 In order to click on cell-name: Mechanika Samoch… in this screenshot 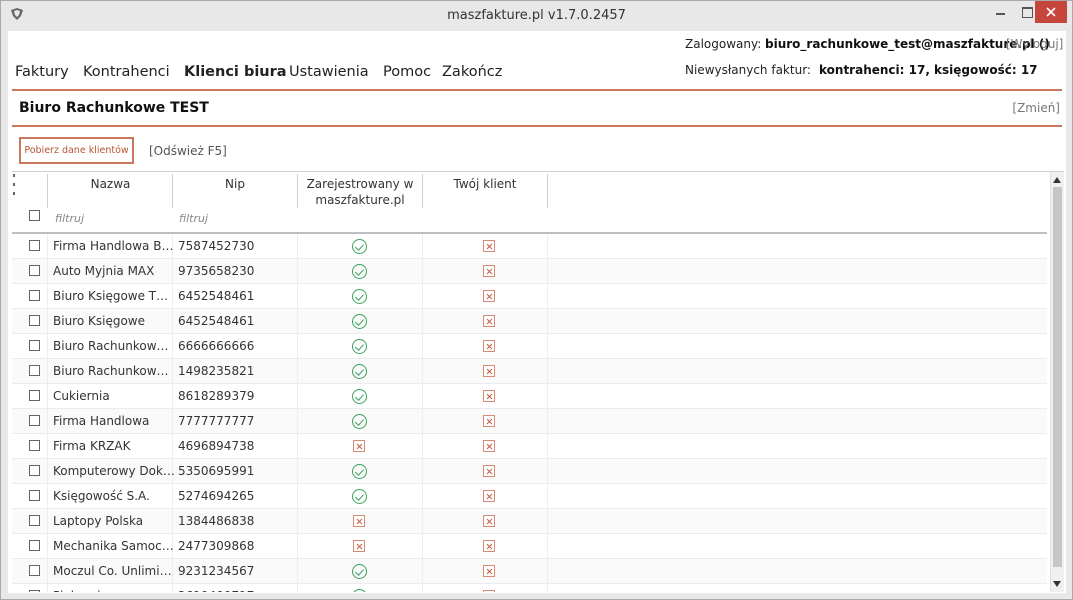, I will do `click(114, 546)`.